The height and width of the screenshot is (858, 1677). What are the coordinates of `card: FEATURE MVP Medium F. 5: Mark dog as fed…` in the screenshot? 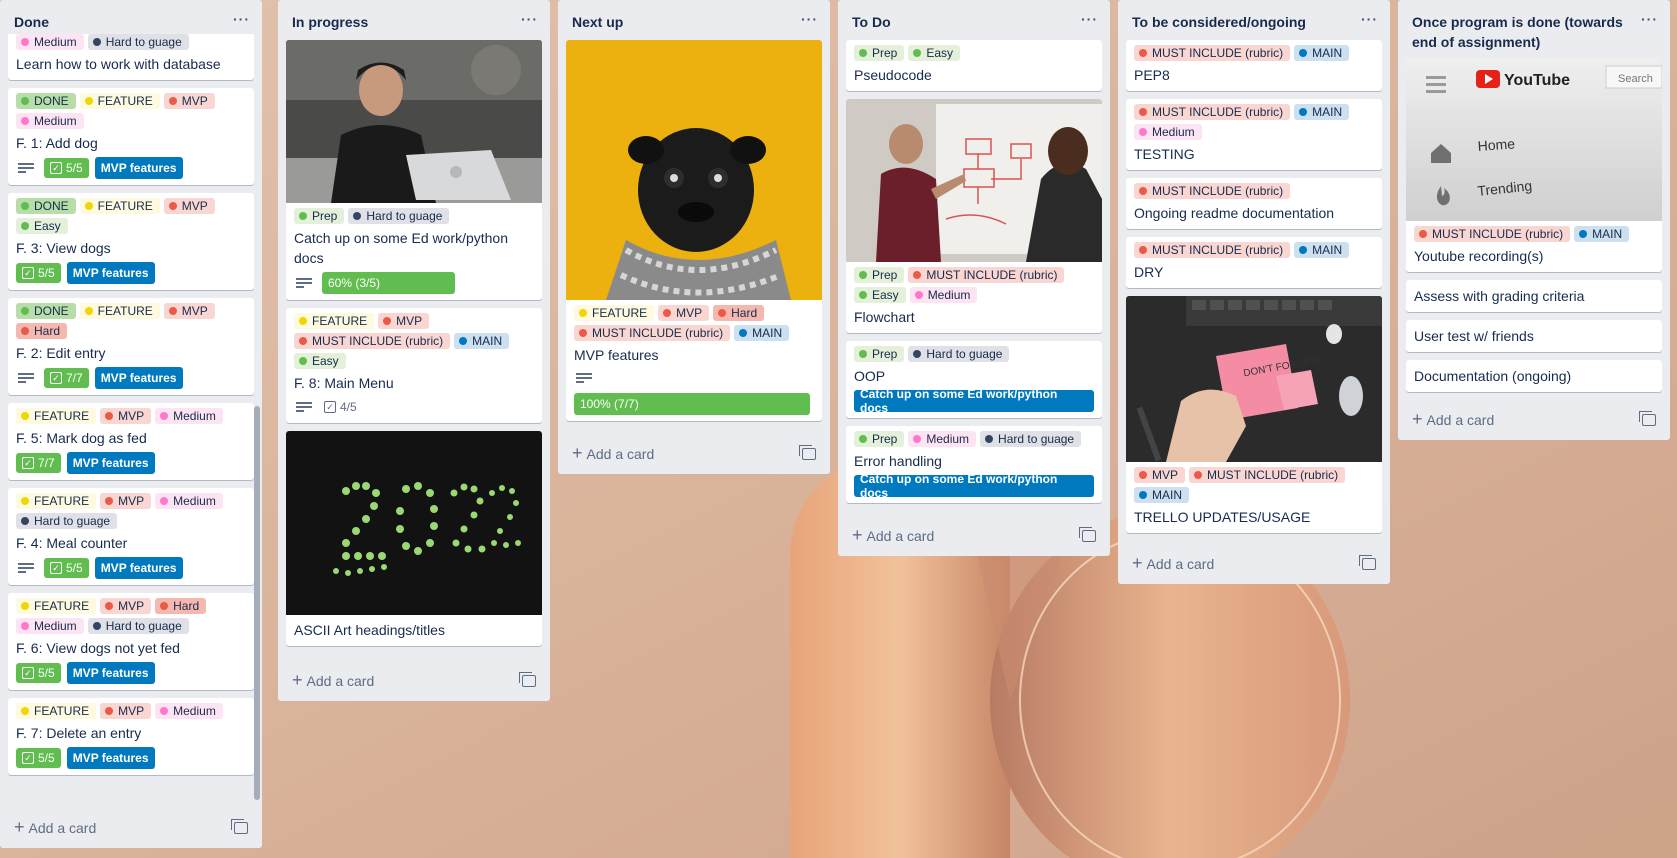 It's located at (131, 441).